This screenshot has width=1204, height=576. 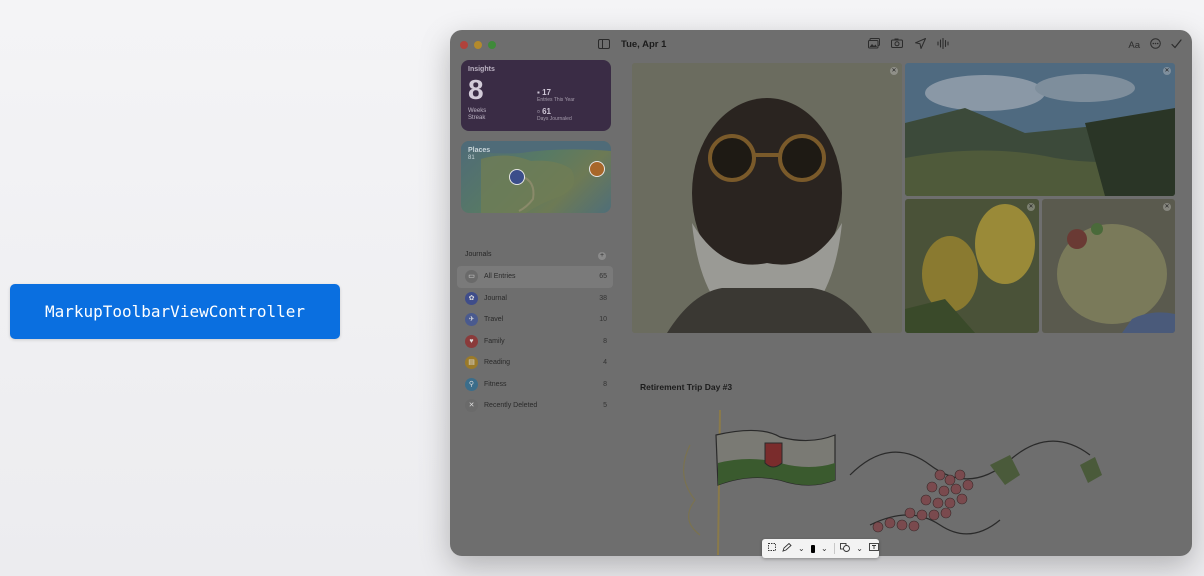 What do you see at coordinates (813, 548) in the screenshot?
I see `color-swatch` at bounding box center [813, 548].